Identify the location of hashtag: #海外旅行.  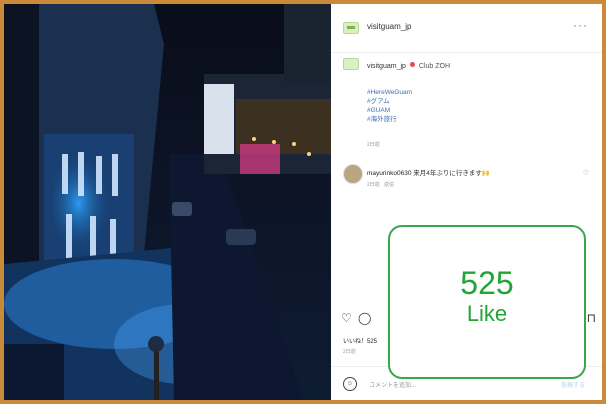
(389, 119).